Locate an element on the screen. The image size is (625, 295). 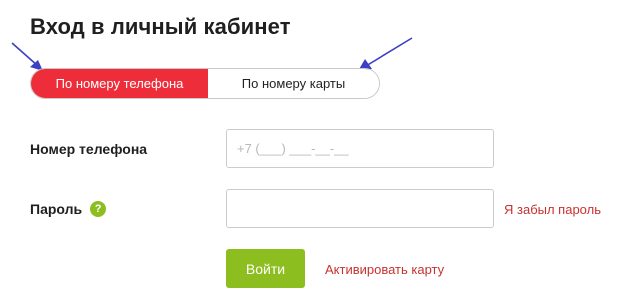
login-button: Войти is located at coordinates (265, 268).